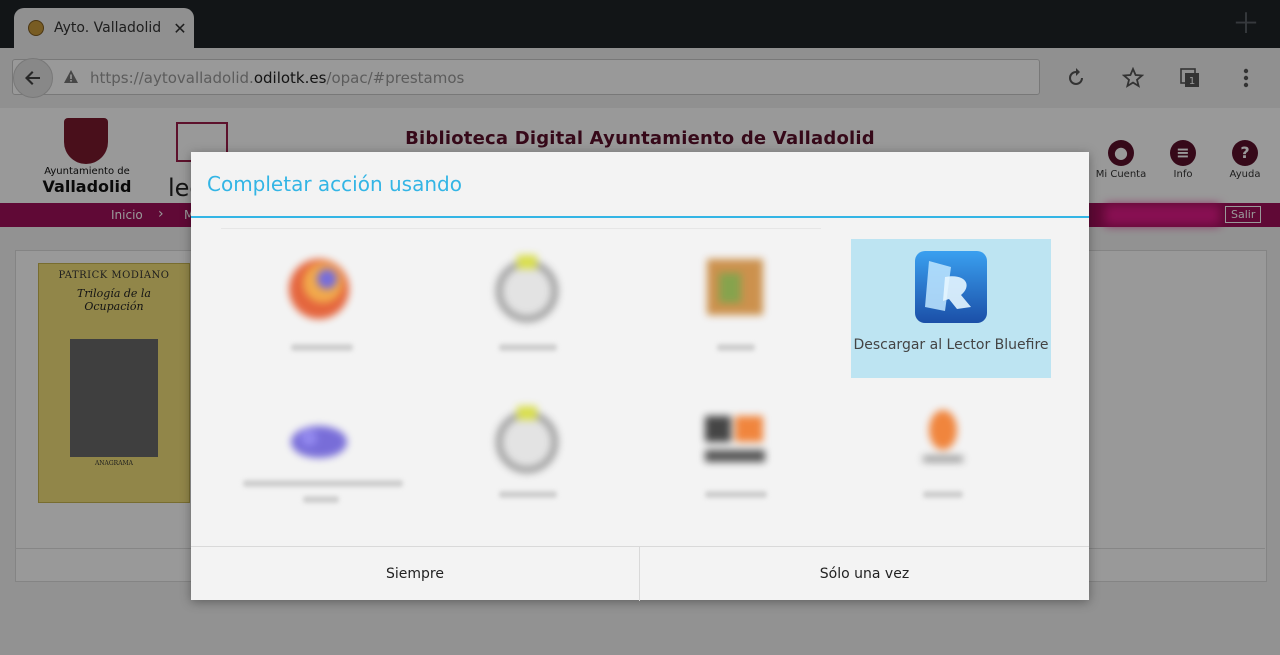  Describe the element at coordinates (943, 436) in the screenshot. I see `orange-app-icon` at that location.